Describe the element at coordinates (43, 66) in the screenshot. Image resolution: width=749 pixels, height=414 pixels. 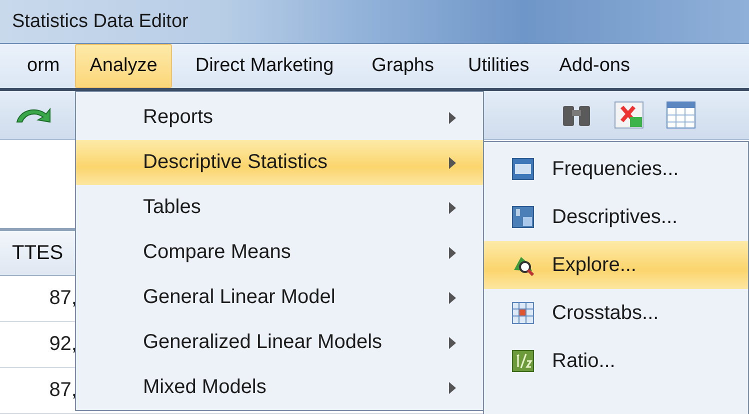
I see `menu-item: orm` at that location.